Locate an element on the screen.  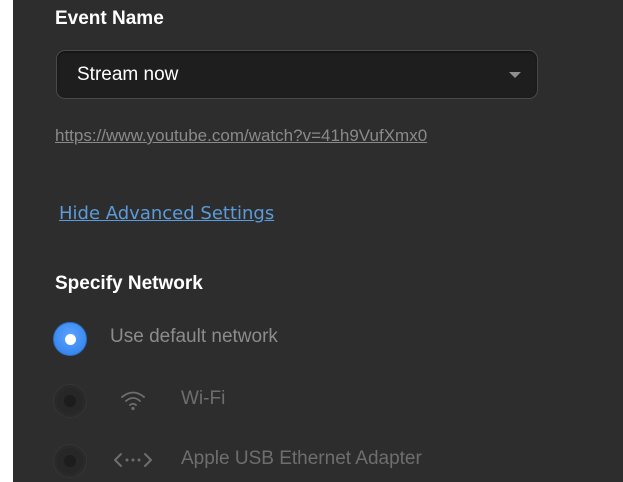
chevron-down-icon is located at coordinates (515, 75).